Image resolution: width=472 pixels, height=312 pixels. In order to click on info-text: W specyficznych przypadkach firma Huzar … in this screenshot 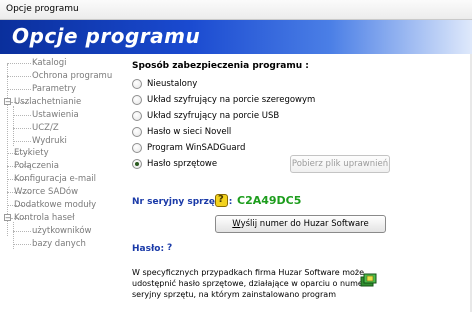, I will do `click(252, 283)`.